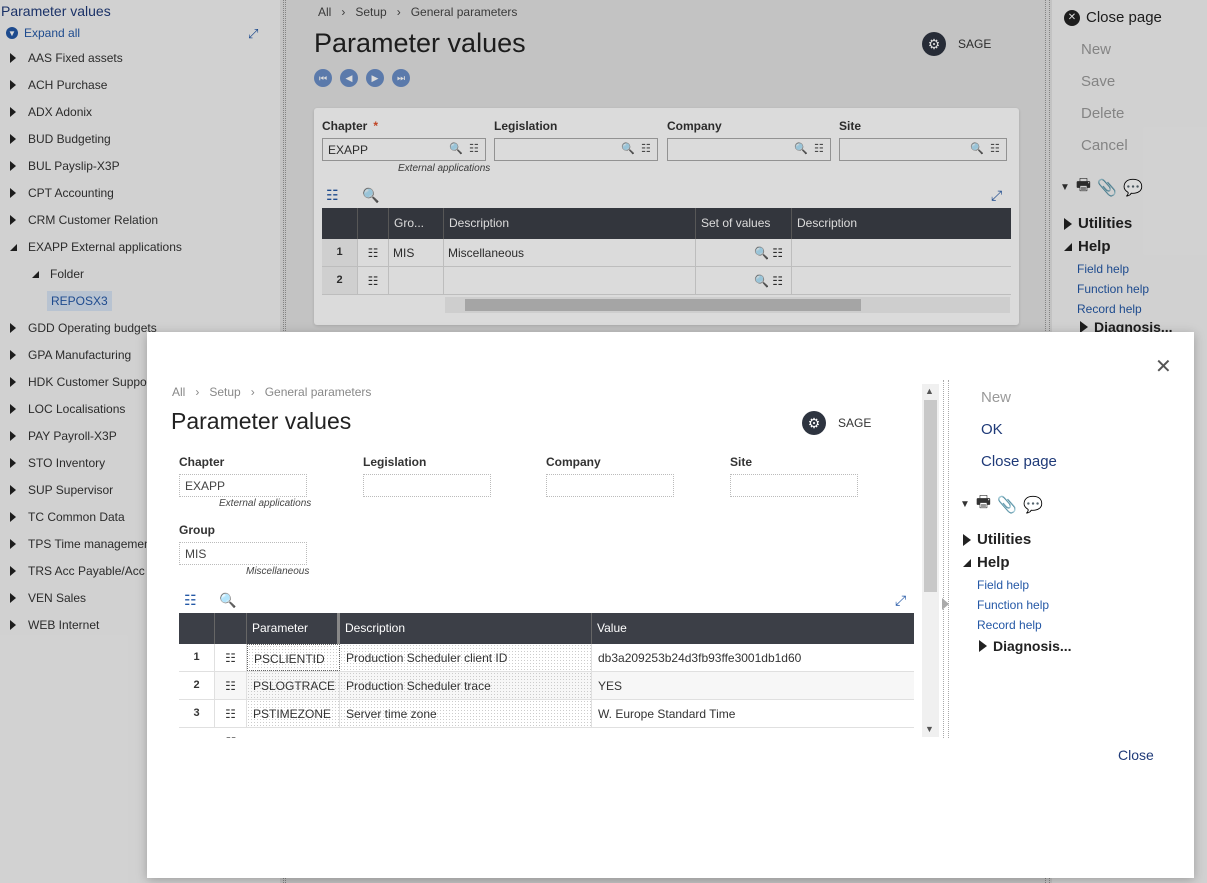  Describe the element at coordinates (62, 517) in the screenshot. I see `tree-item: TC Common Data` at that location.